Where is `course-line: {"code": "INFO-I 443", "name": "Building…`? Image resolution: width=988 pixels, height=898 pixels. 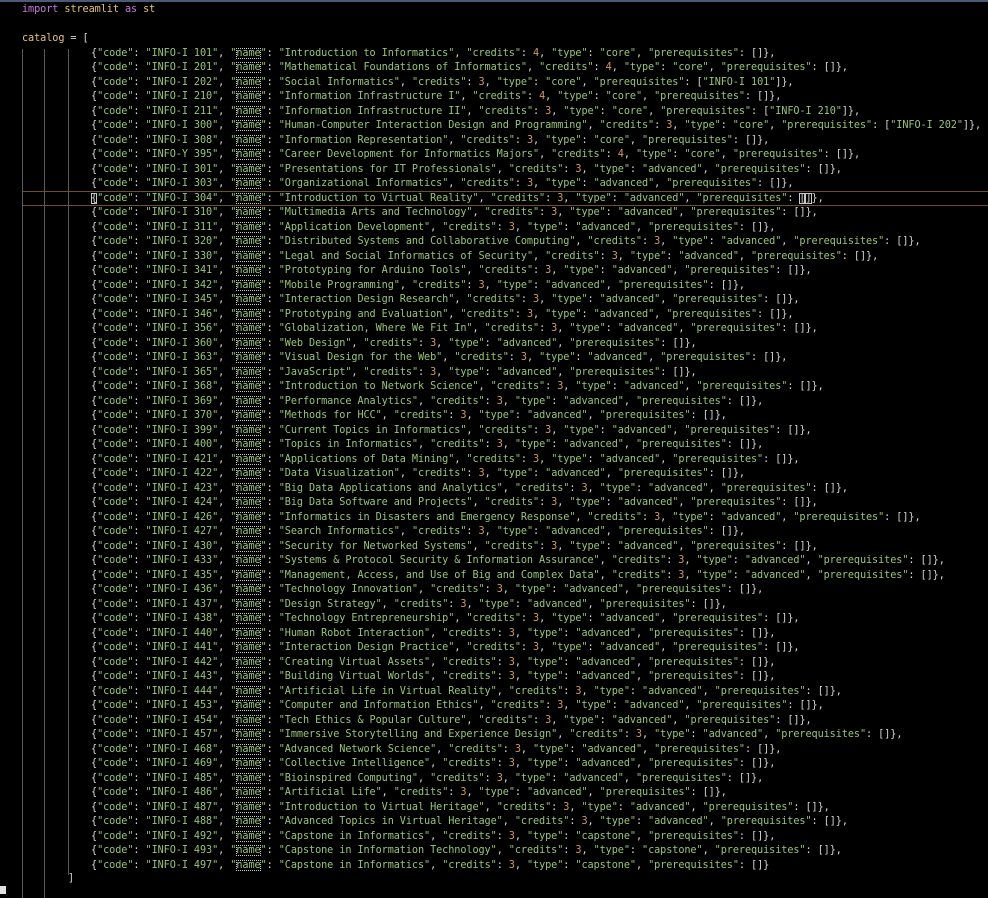
course-line: {"code": "INFO-I 443", "name": "Building… is located at coordinates (433, 677).